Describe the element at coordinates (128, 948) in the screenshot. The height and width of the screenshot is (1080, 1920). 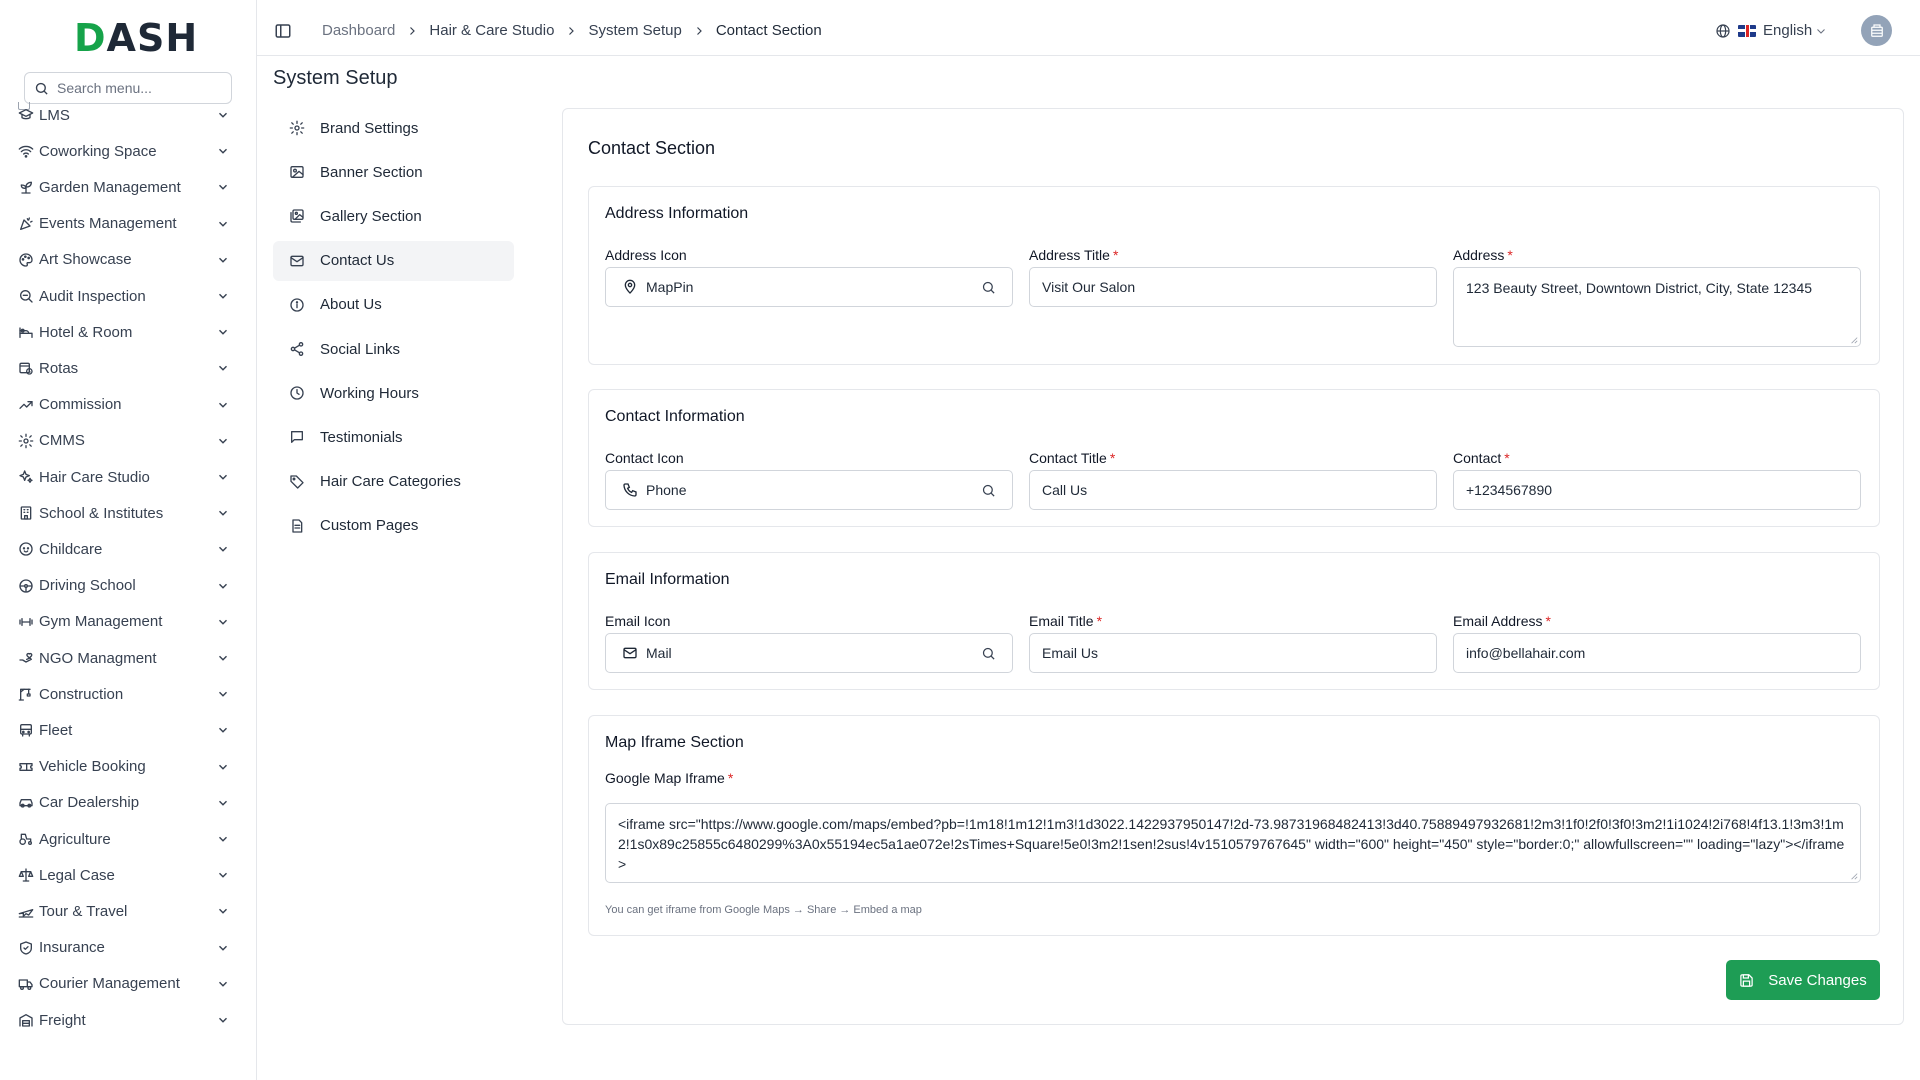
I see `sidebar-item-insurance: Insurance` at that location.